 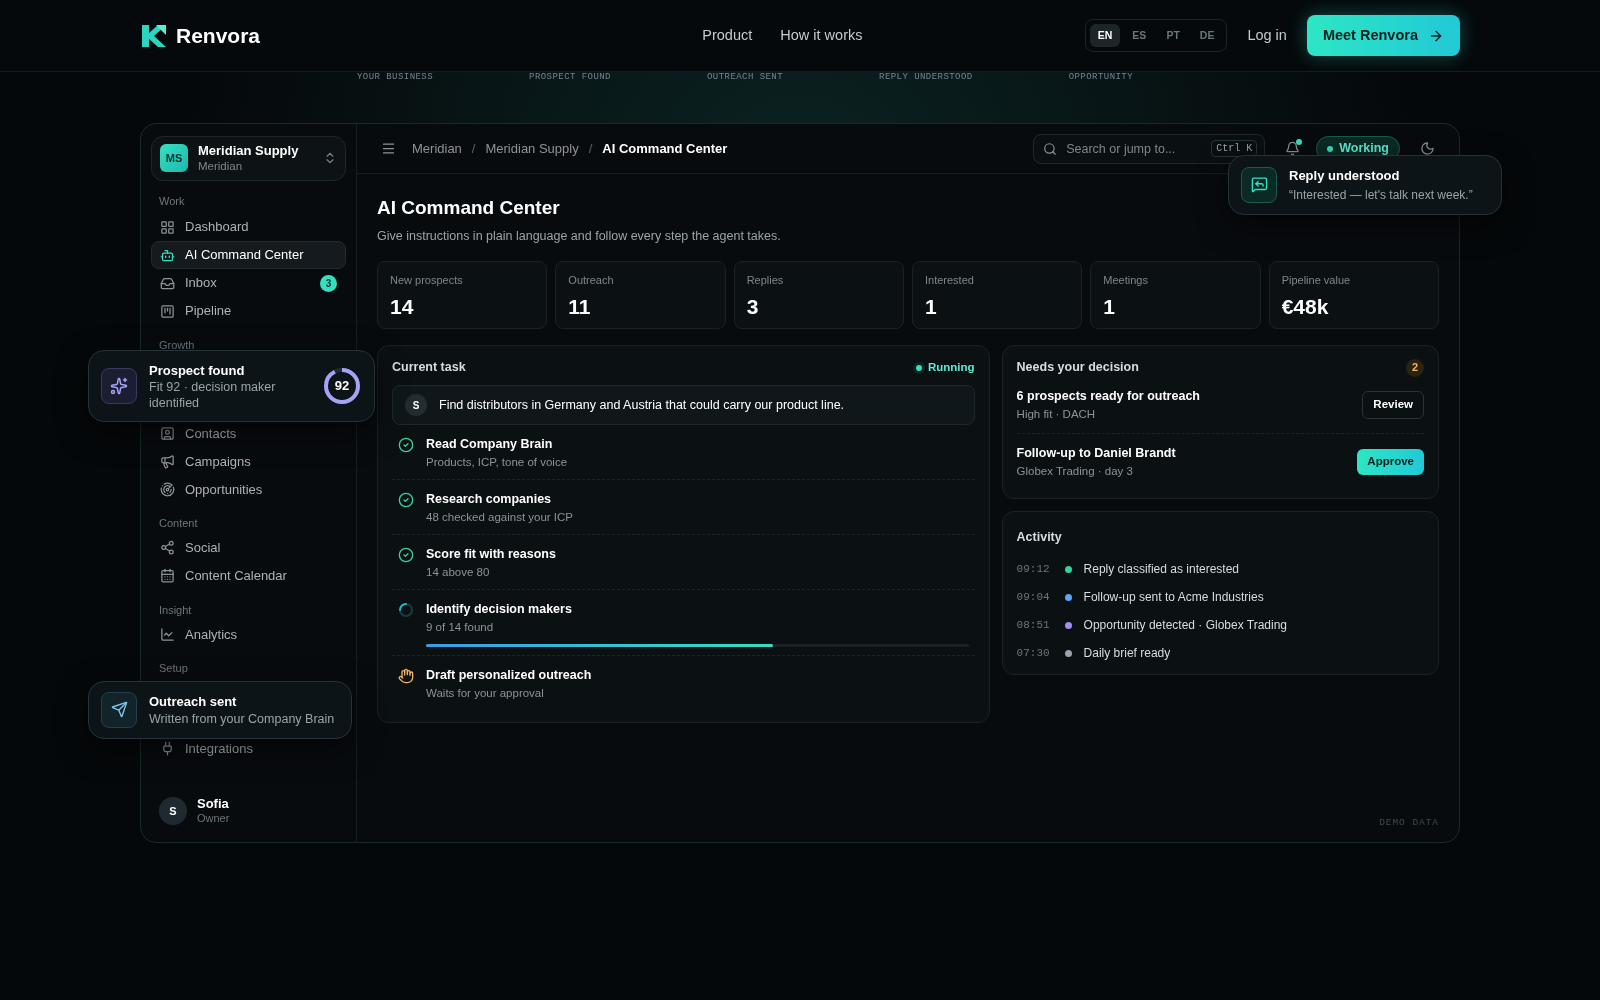 What do you see at coordinates (1173, 597) in the screenshot?
I see `activity-text: Follow-up sent to Acme Industries` at bounding box center [1173, 597].